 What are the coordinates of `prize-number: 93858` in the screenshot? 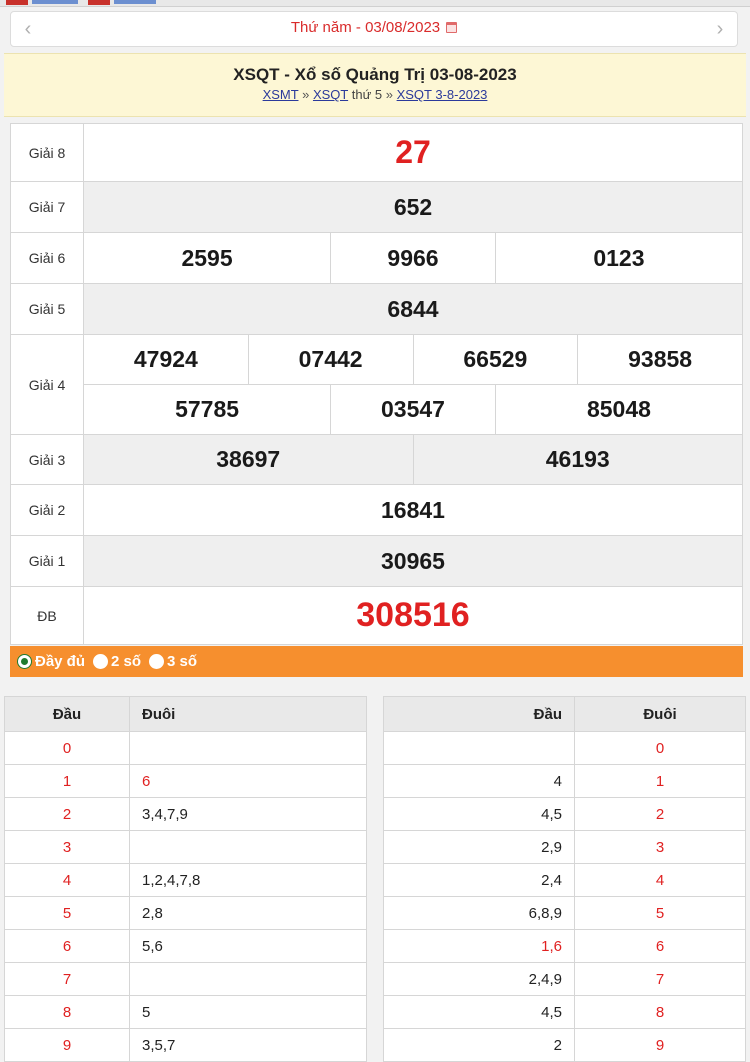 It's located at (660, 359).